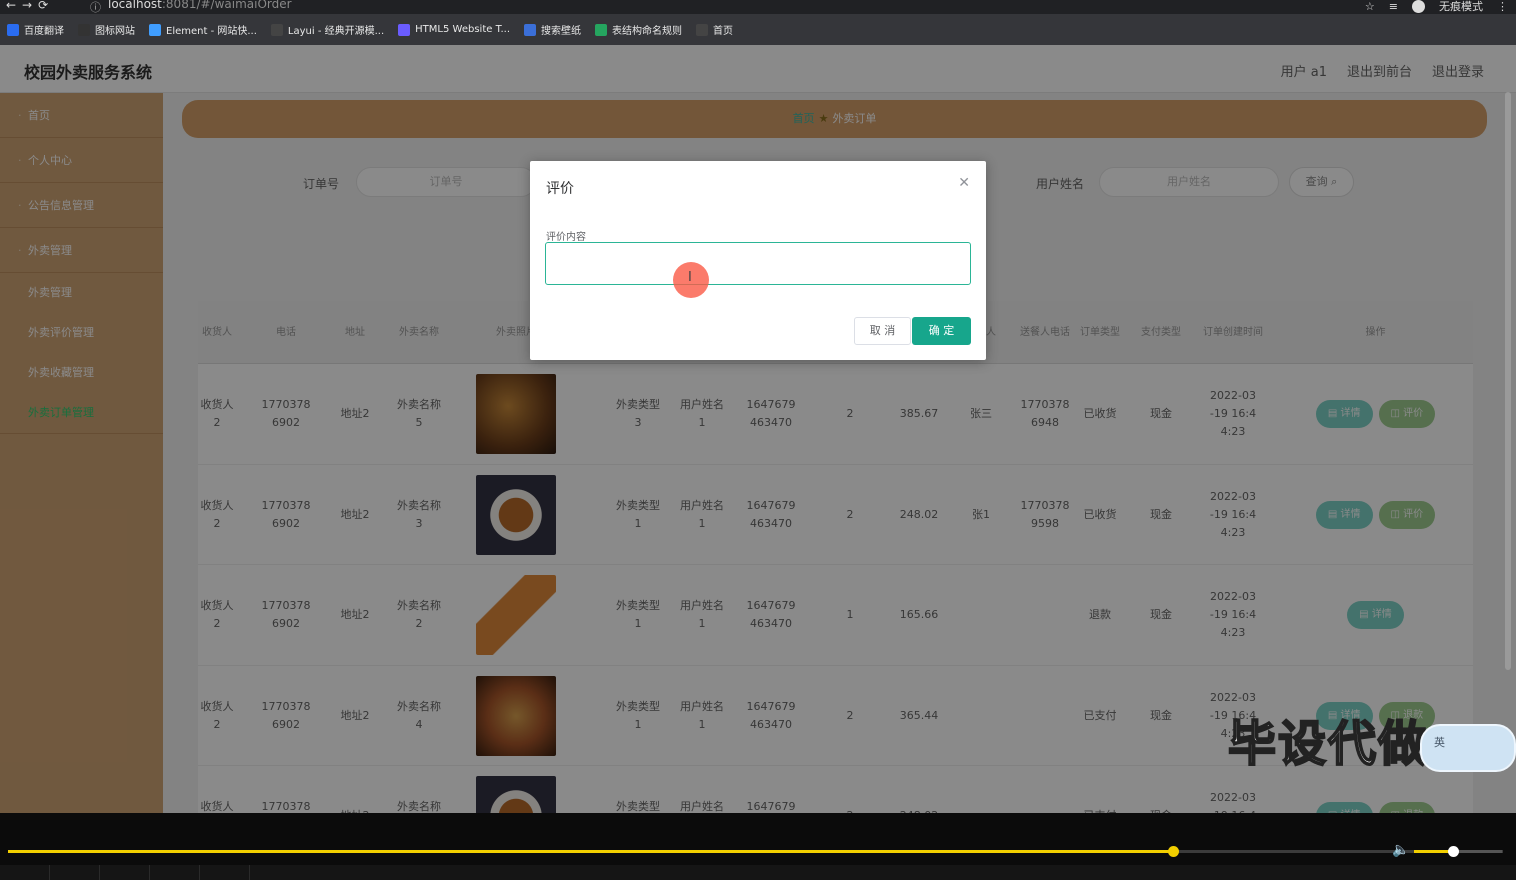  I want to click on nav-buttons: ←→⟳, so click(30, 6).